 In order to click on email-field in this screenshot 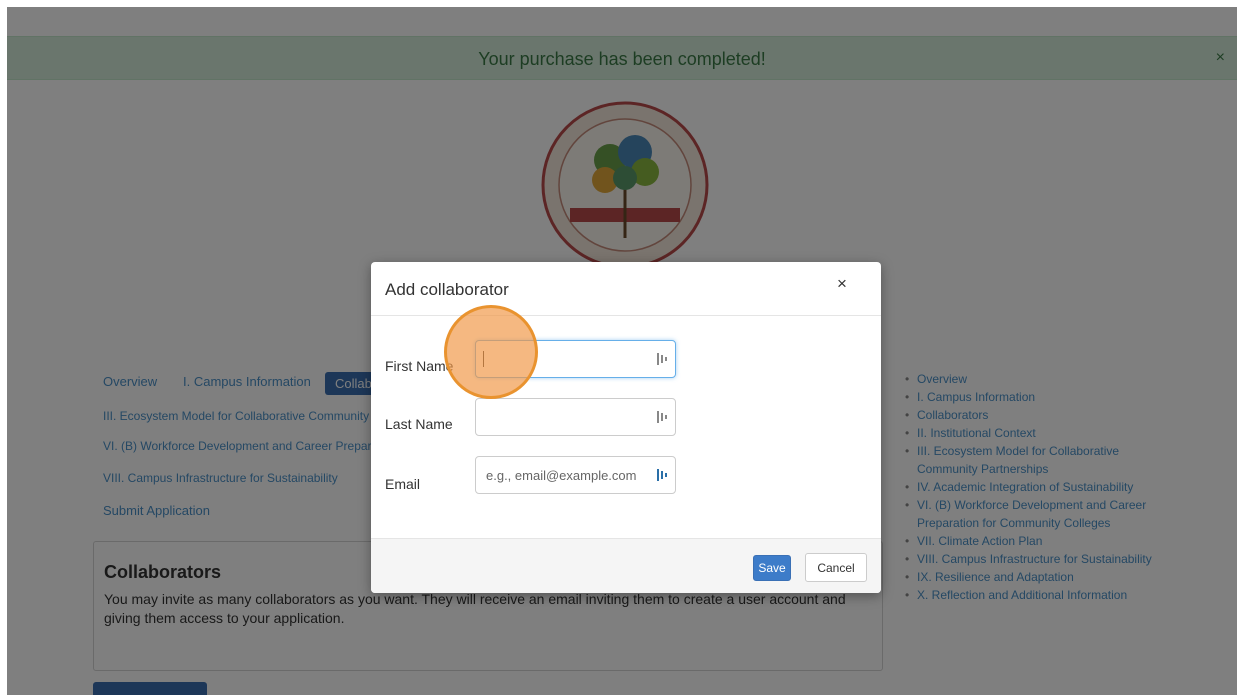, I will do `click(575, 475)`.